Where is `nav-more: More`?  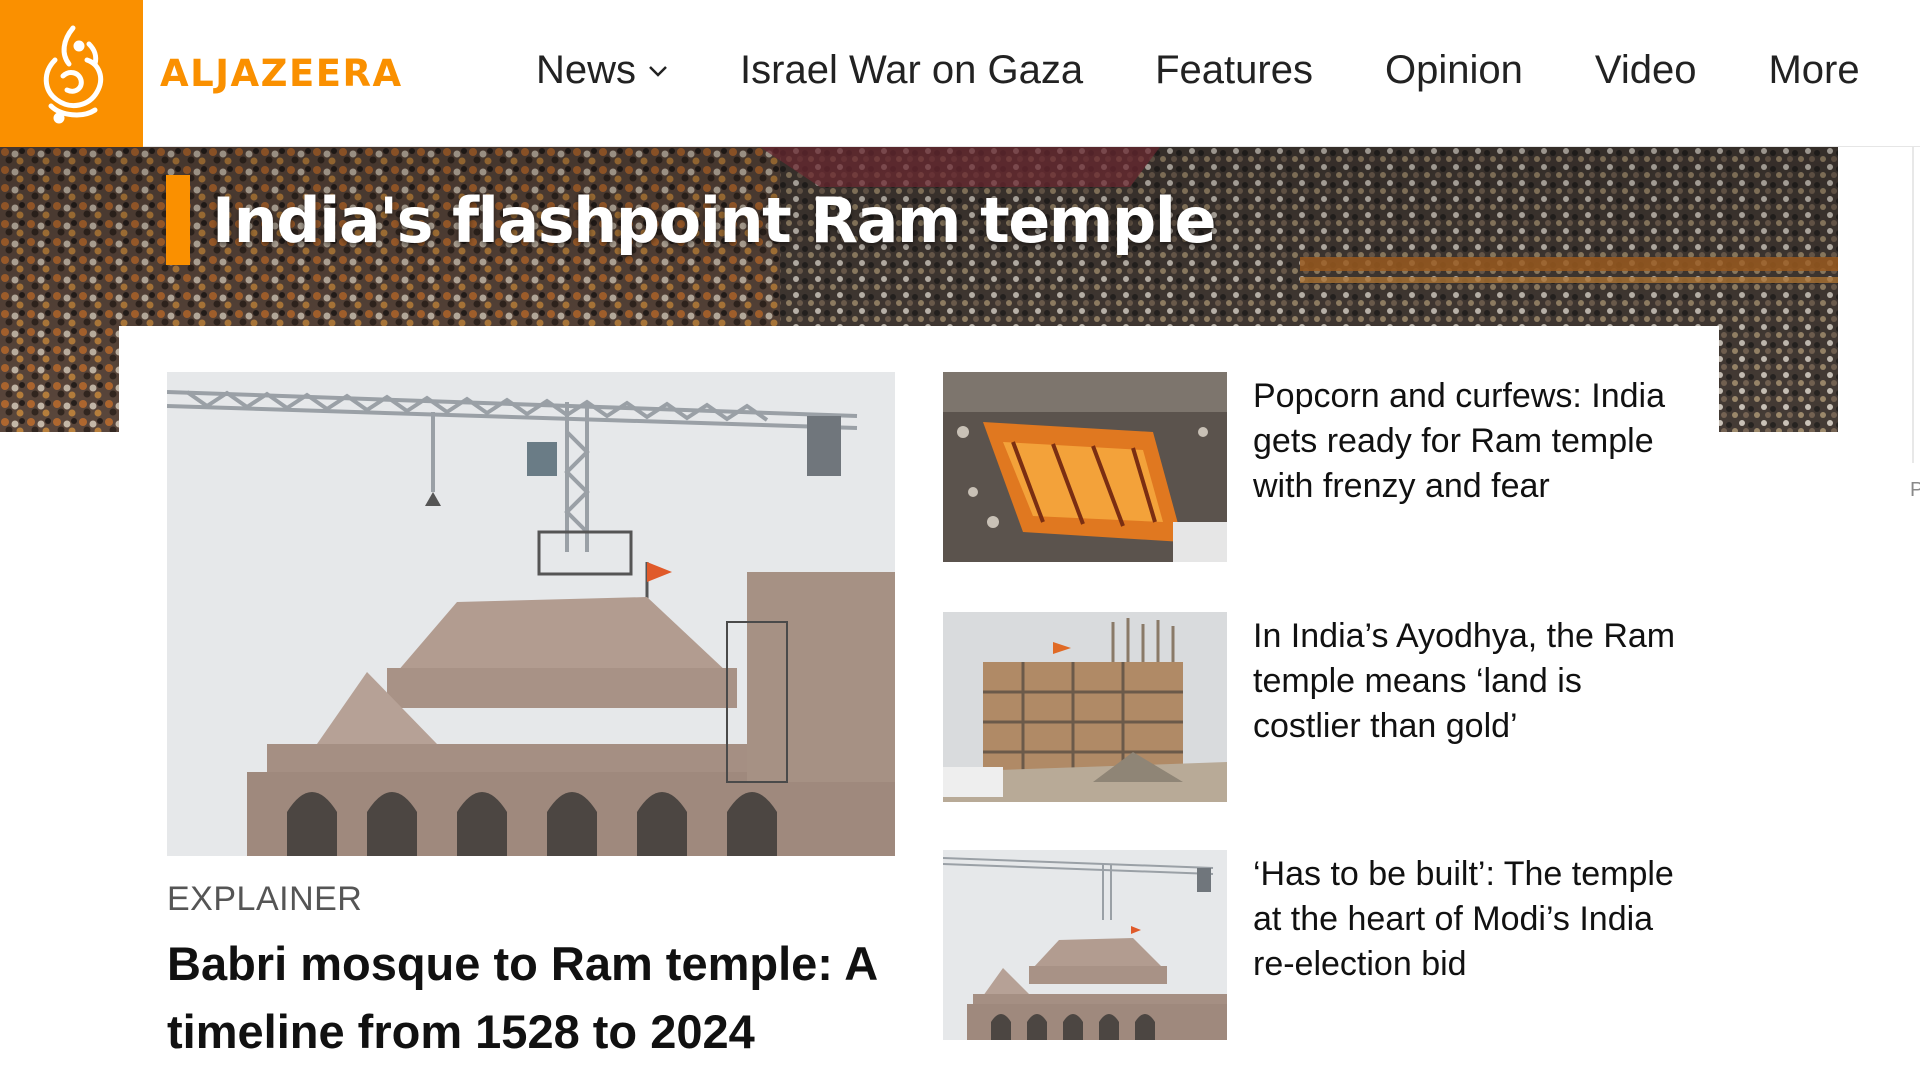
nav-more: More is located at coordinates (1813, 70).